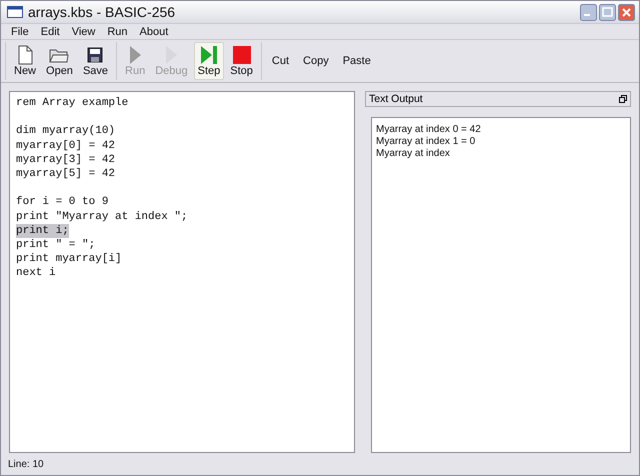  I want to click on toolbar-button: Stop, so click(241, 61).